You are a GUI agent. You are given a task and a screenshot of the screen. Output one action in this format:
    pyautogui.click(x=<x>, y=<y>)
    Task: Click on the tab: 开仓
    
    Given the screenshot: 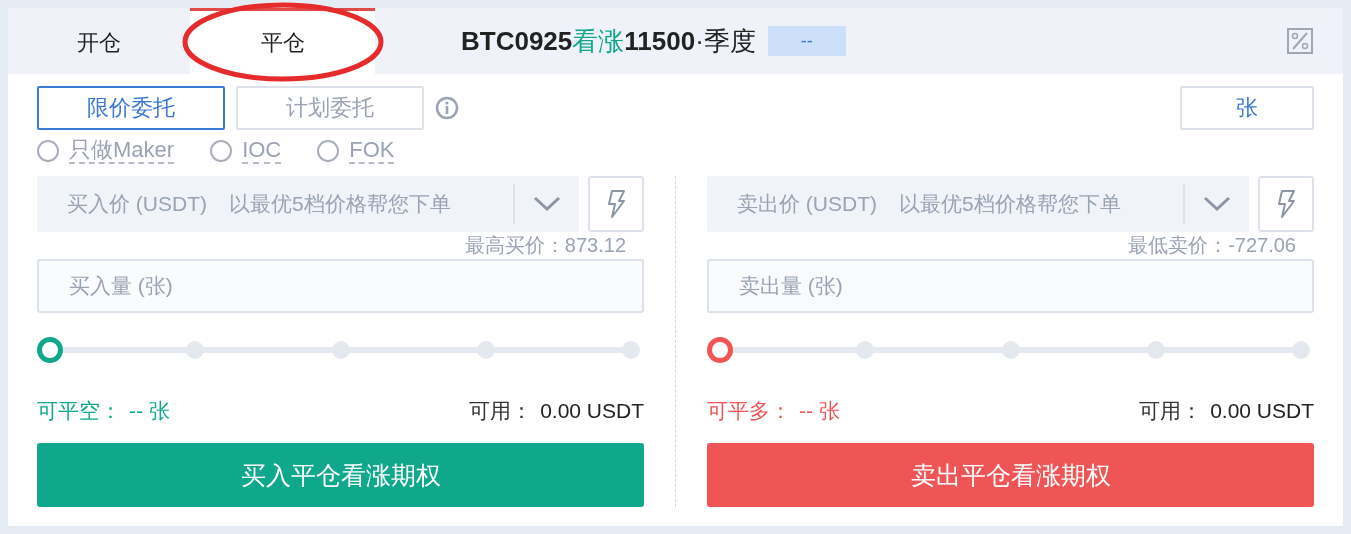 What is the action you would take?
    pyautogui.click(x=99, y=41)
    